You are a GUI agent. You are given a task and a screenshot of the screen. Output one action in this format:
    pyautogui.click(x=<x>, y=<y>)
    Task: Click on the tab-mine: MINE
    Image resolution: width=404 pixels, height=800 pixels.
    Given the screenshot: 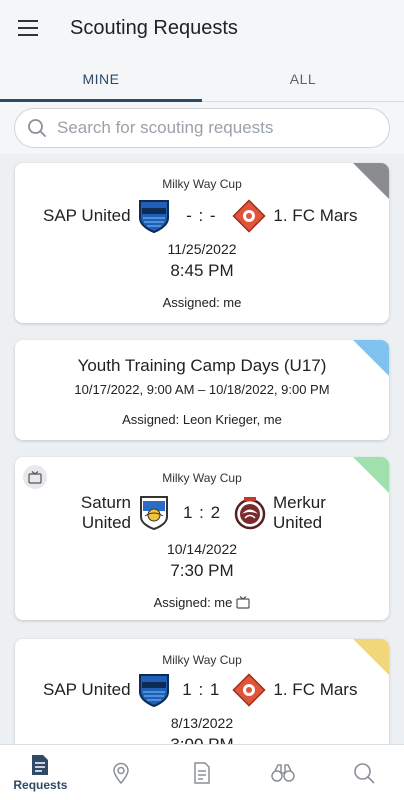 What is the action you would take?
    pyautogui.click(x=101, y=79)
    